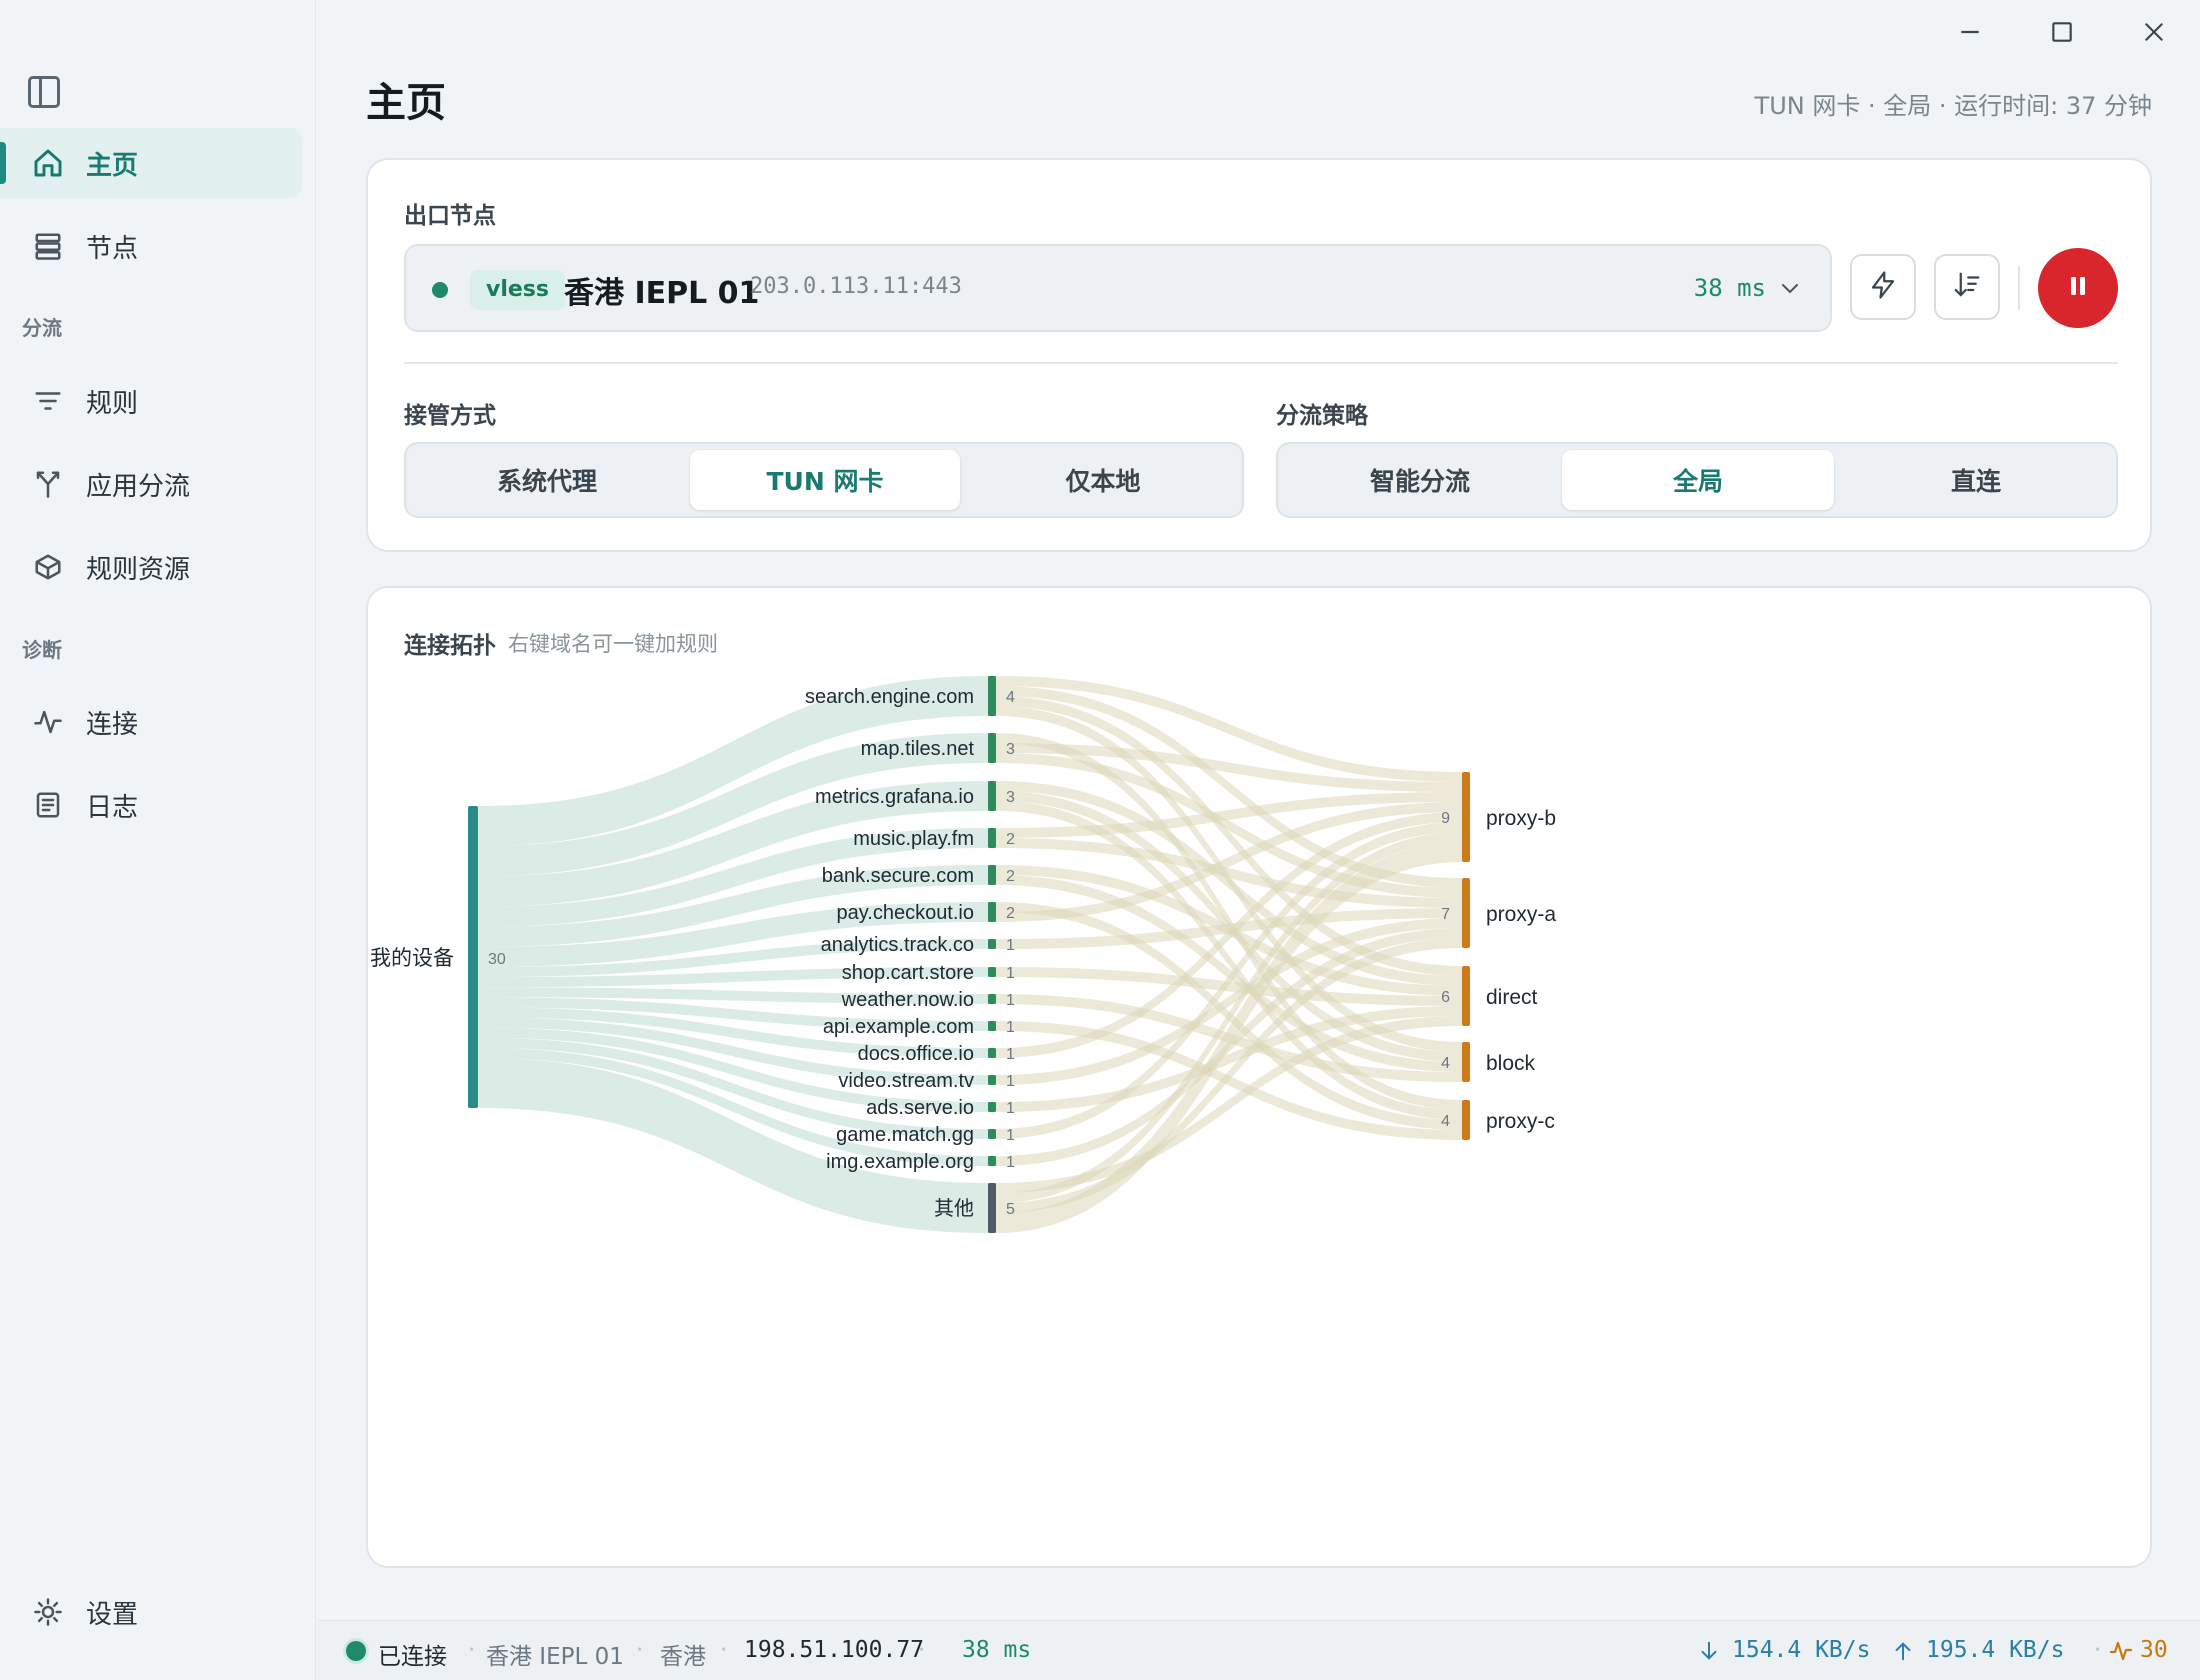 This screenshot has width=2200, height=1680. What do you see at coordinates (1953, 106) in the screenshot?
I see `page-meta: TUN 网卡 · 全局 · 运行时间: 37 分钟` at bounding box center [1953, 106].